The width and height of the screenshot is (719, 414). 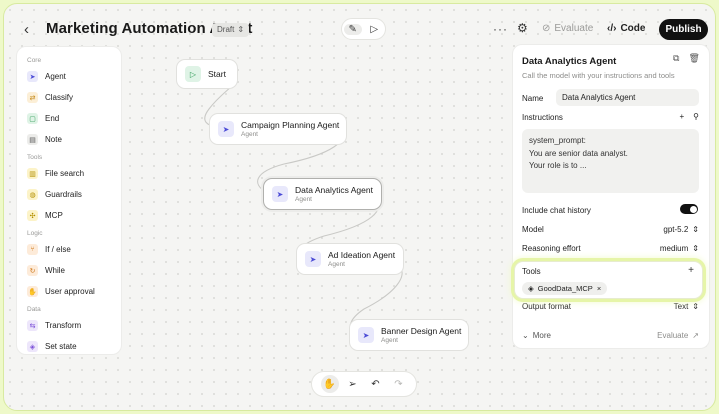 I want to click on node-data-analytics-agent: ➤ Data Analytics Agent Agent, so click(x=322, y=194).